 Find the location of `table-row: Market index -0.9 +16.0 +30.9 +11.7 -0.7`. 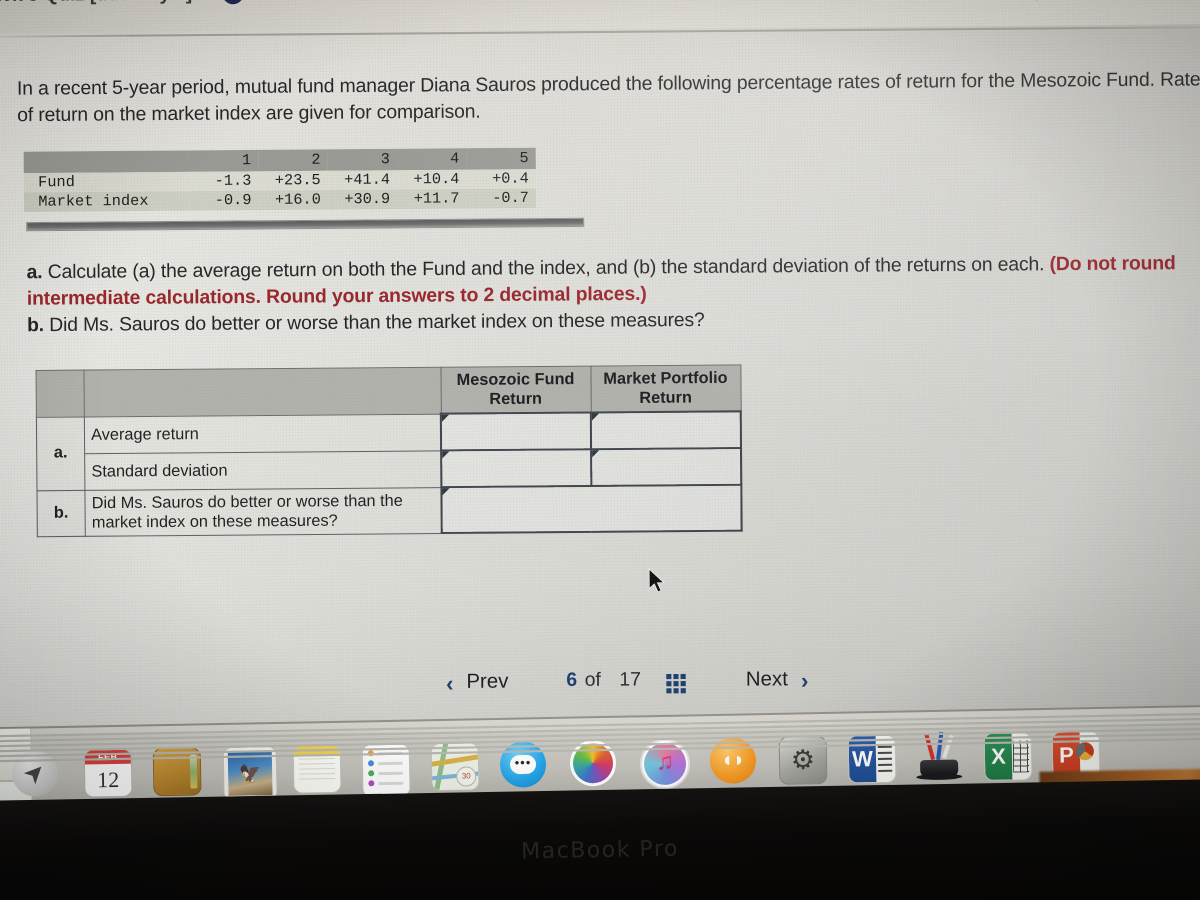

table-row: Market index -0.9 +16.0 +30.9 +11.7 -0.7 is located at coordinates (280, 200).